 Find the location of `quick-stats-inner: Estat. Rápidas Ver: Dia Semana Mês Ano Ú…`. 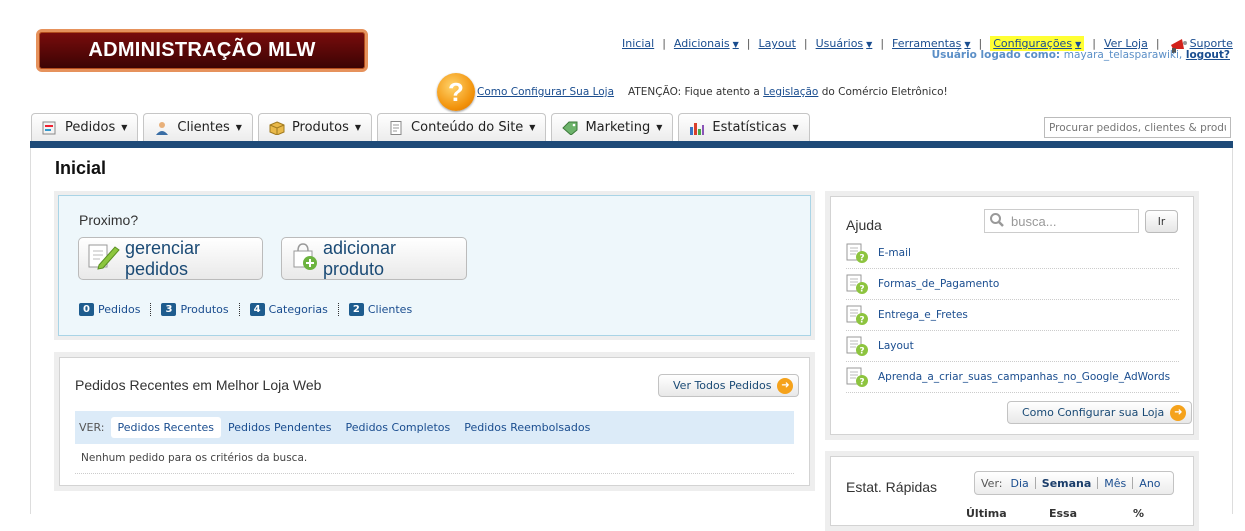

quick-stats-inner: Estat. Rápidas Ver: Dia Semana Mês Ano Ú… is located at coordinates (1012, 491).